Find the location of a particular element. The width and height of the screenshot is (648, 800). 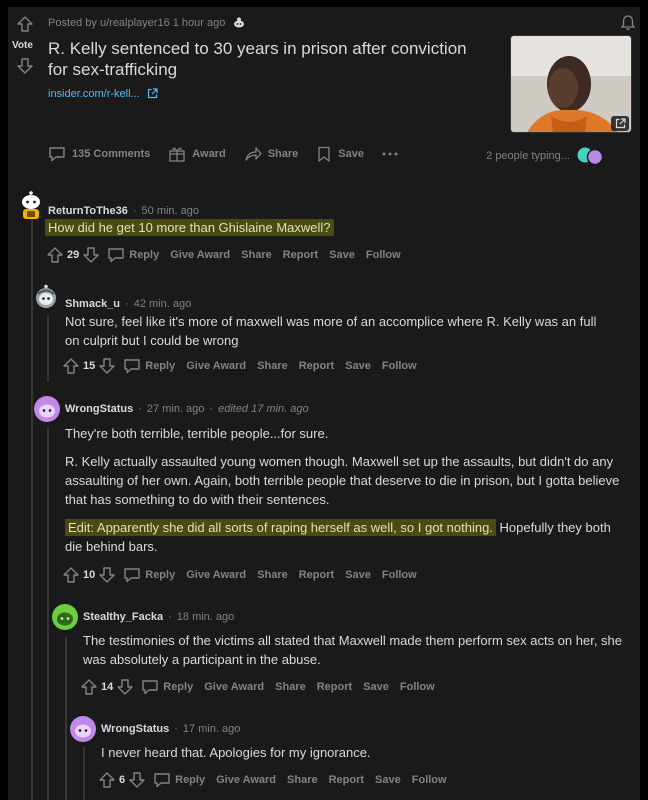

more-options-button is located at coordinates (390, 154).